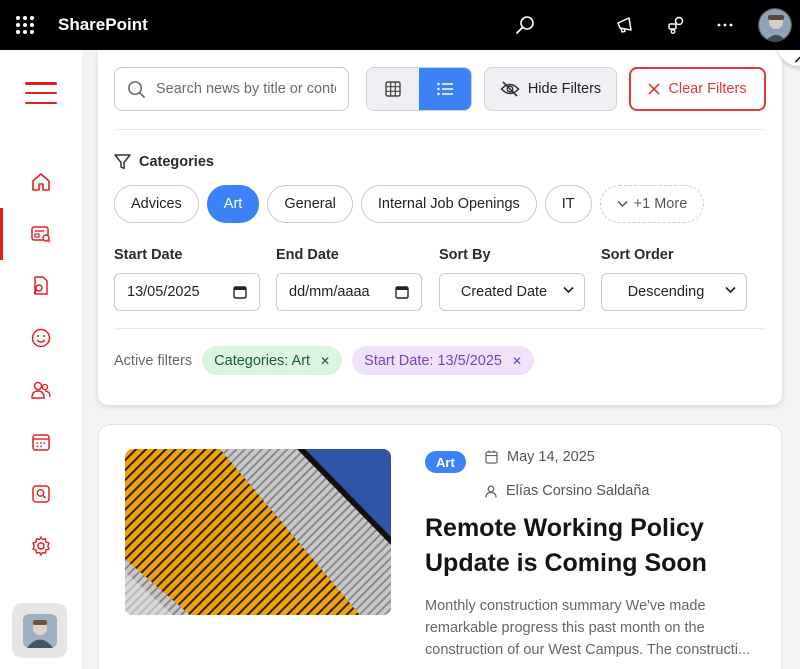 This screenshot has height=669, width=800. What do you see at coordinates (666, 292) in the screenshot?
I see `sort-order-value: Descending` at bounding box center [666, 292].